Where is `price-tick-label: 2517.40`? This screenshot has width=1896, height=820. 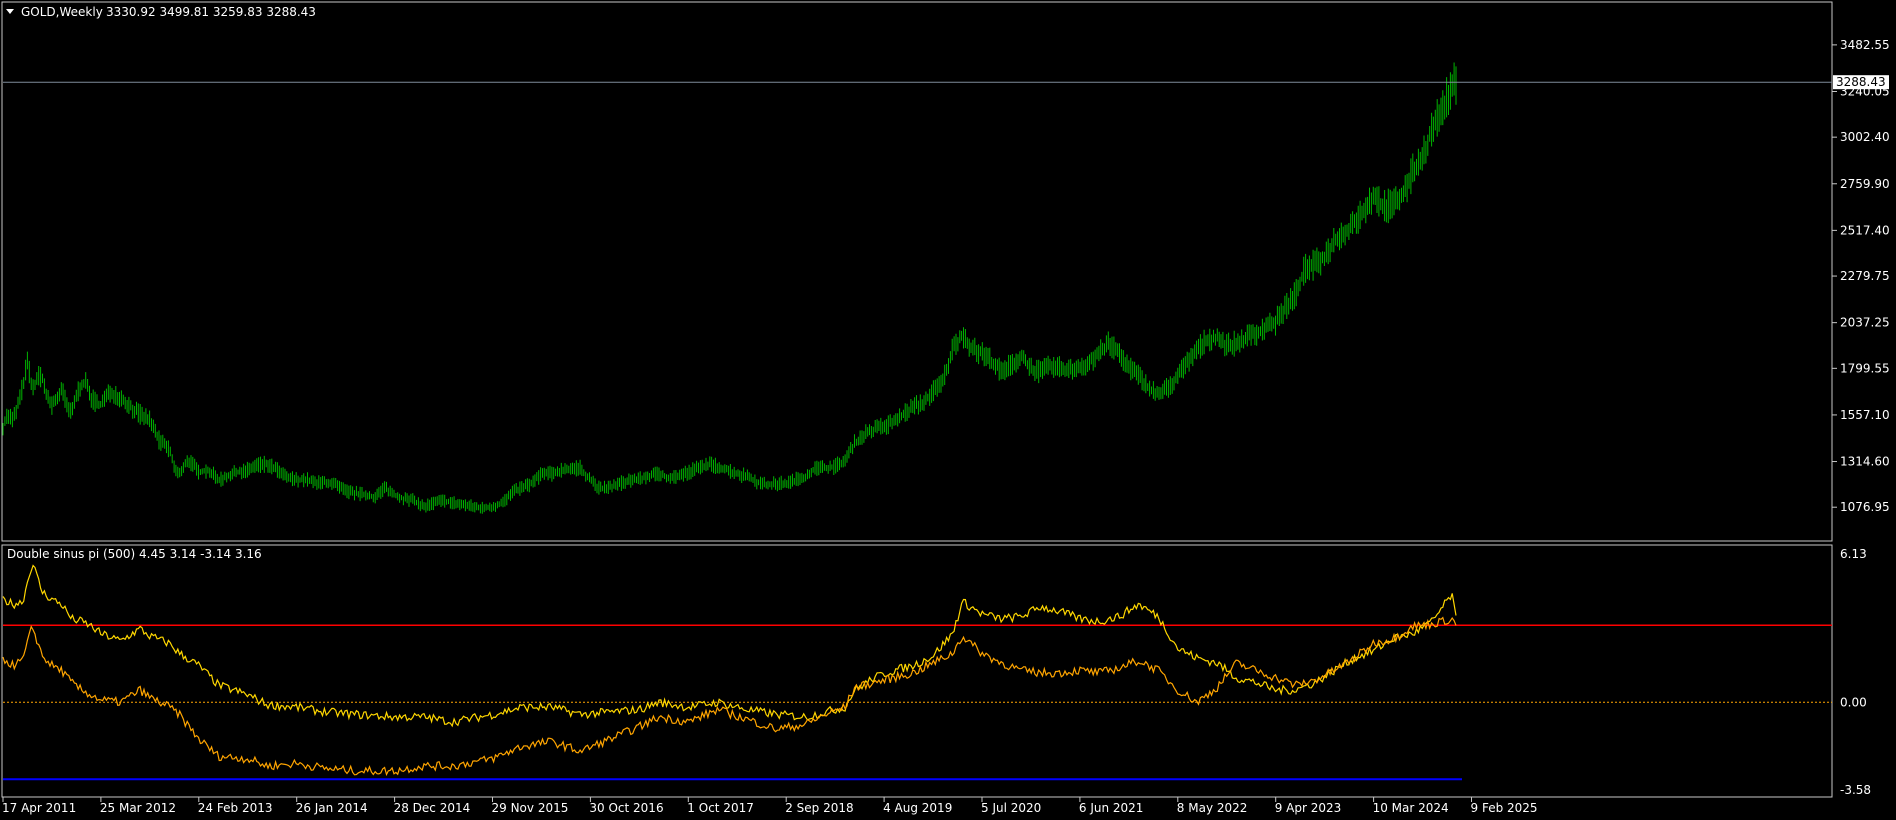 price-tick-label: 2517.40 is located at coordinates (1865, 230).